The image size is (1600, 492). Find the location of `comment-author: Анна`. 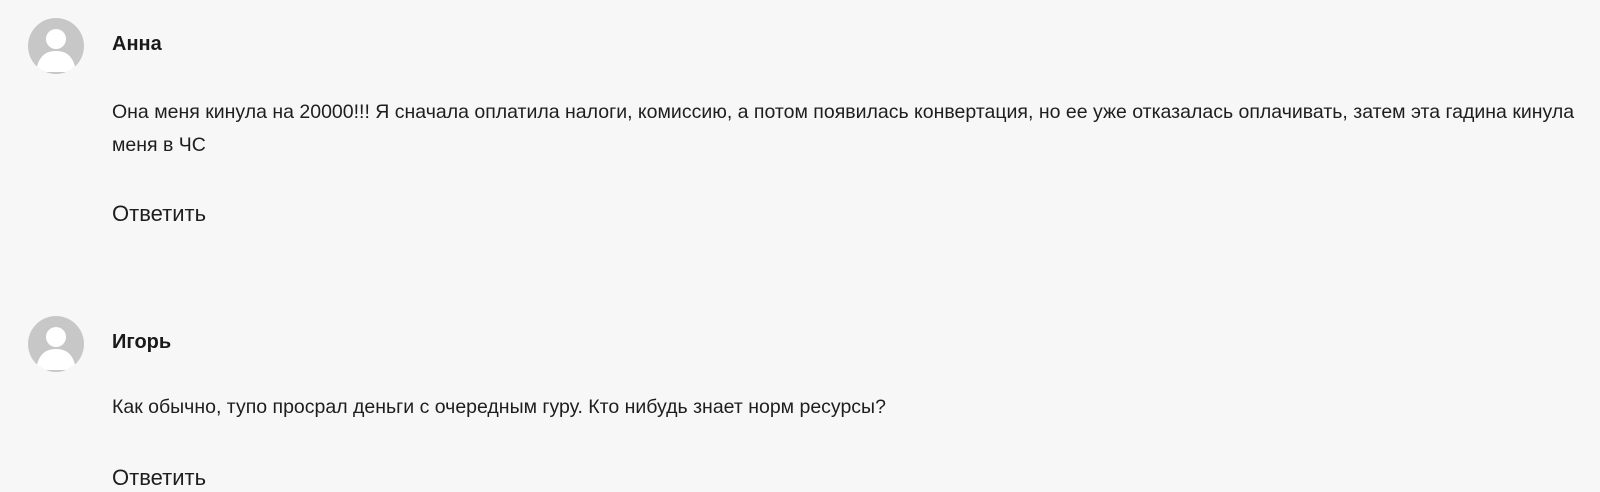

comment-author: Анна is located at coordinates (137, 44).